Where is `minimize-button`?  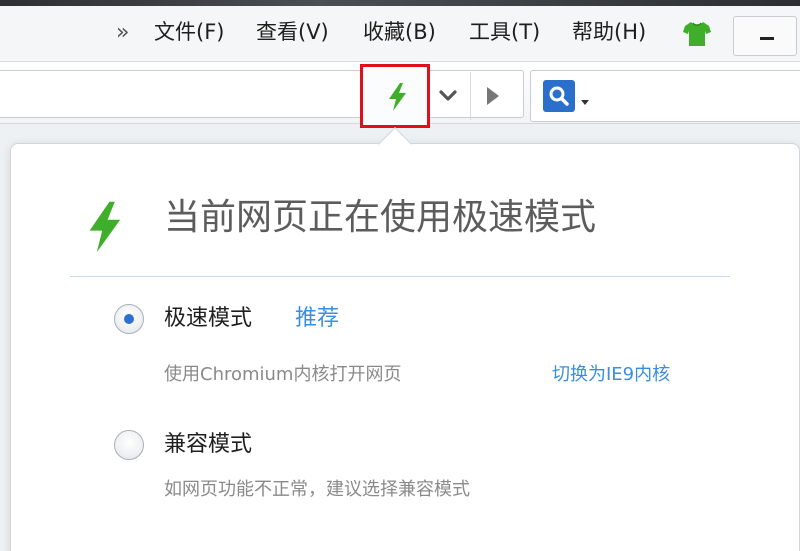
minimize-button is located at coordinates (765, 36).